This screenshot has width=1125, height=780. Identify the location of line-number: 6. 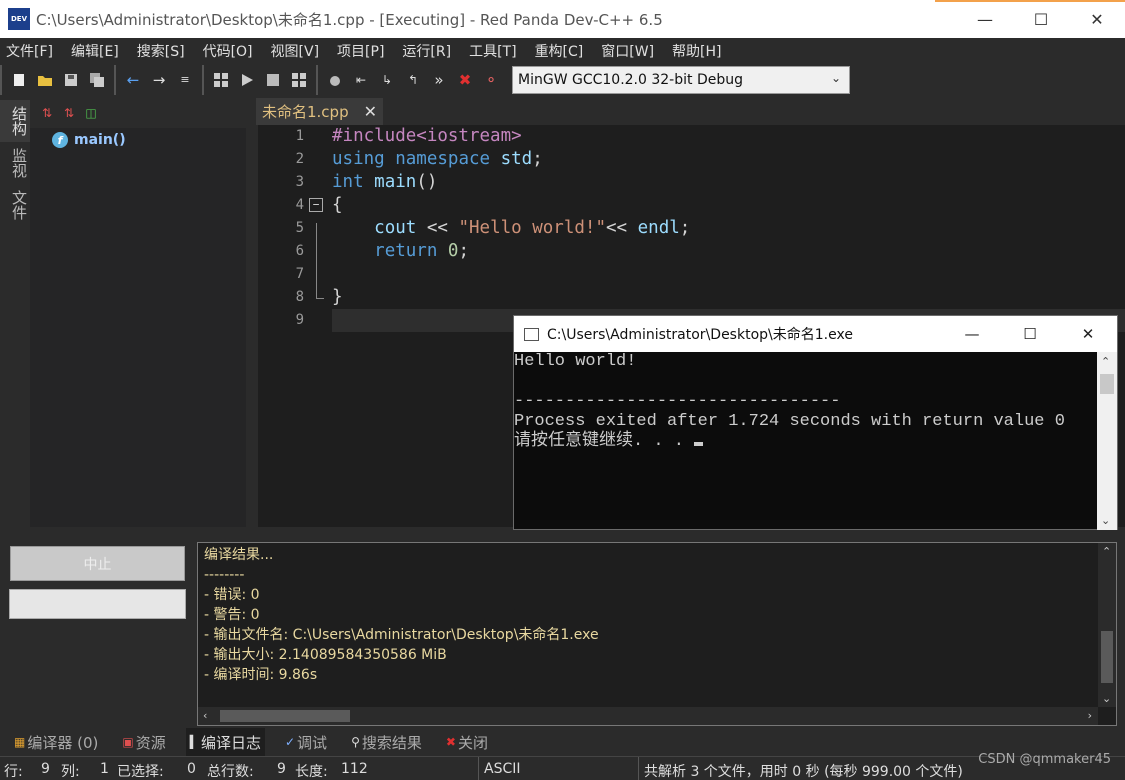
(299, 251).